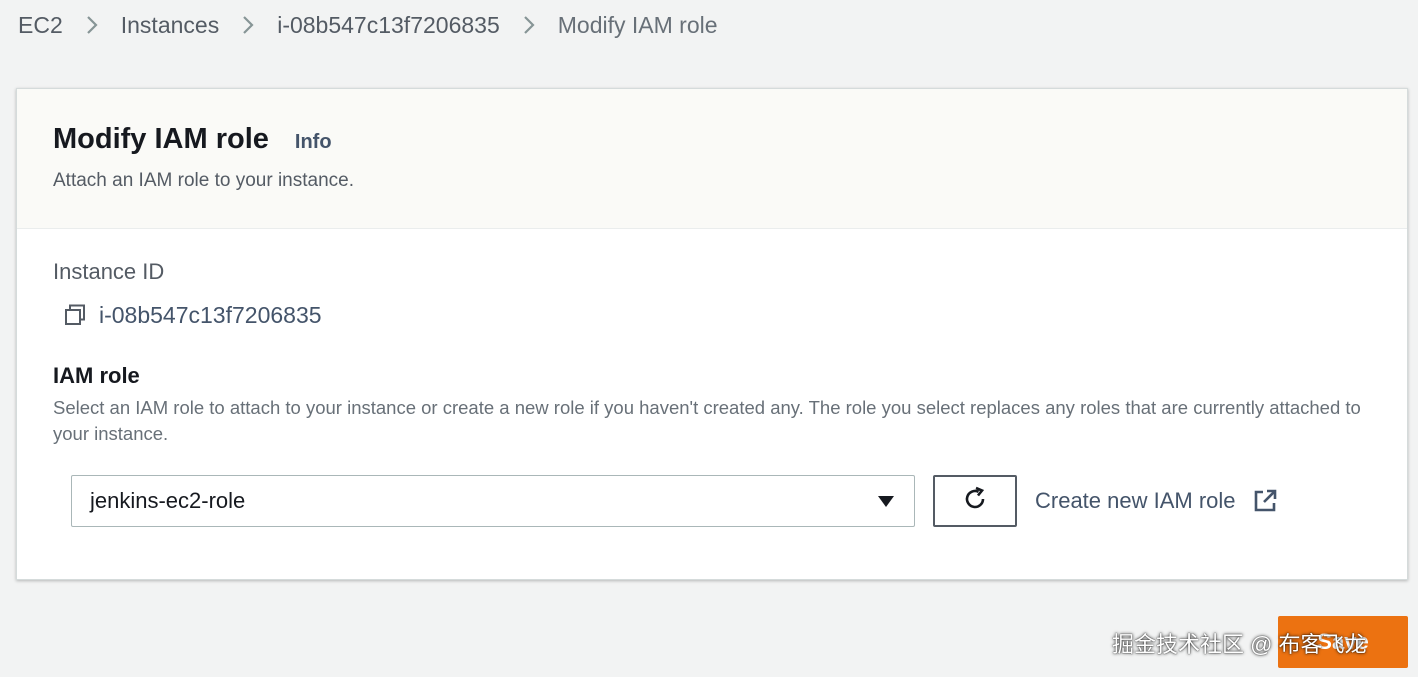 This screenshot has height=677, width=1418. I want to click on create-new-iam-role-label: Create new IAM role, so click(1135, 500).